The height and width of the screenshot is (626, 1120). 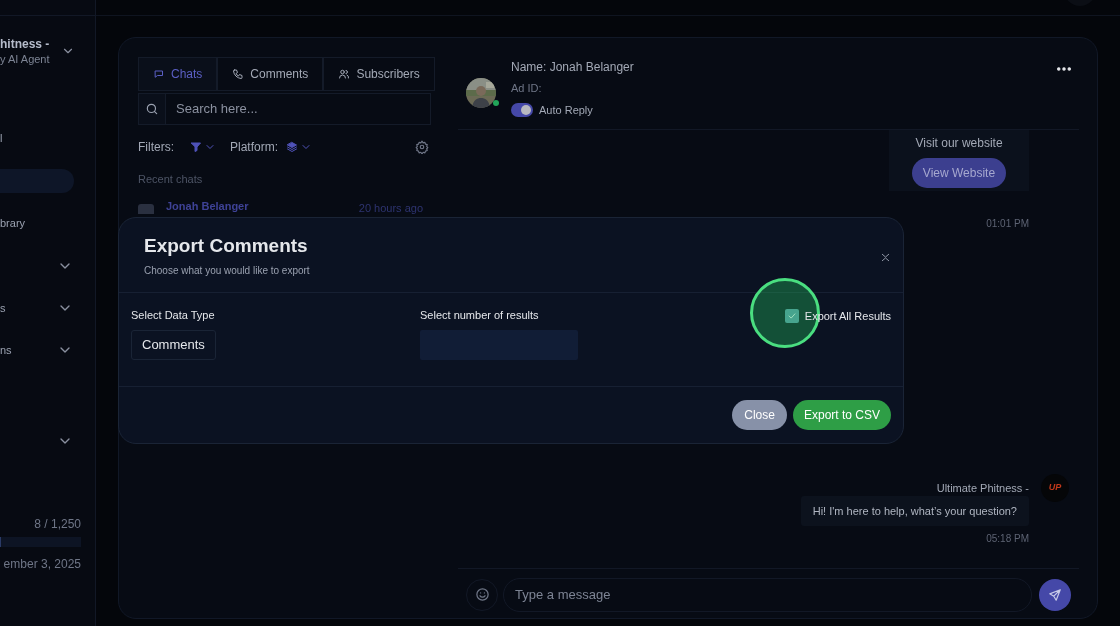 What do you see at coordinates (527, 88) in the screenshot?
I see `ad-id-label: Ad ID:` at bounding box center [527, 88].